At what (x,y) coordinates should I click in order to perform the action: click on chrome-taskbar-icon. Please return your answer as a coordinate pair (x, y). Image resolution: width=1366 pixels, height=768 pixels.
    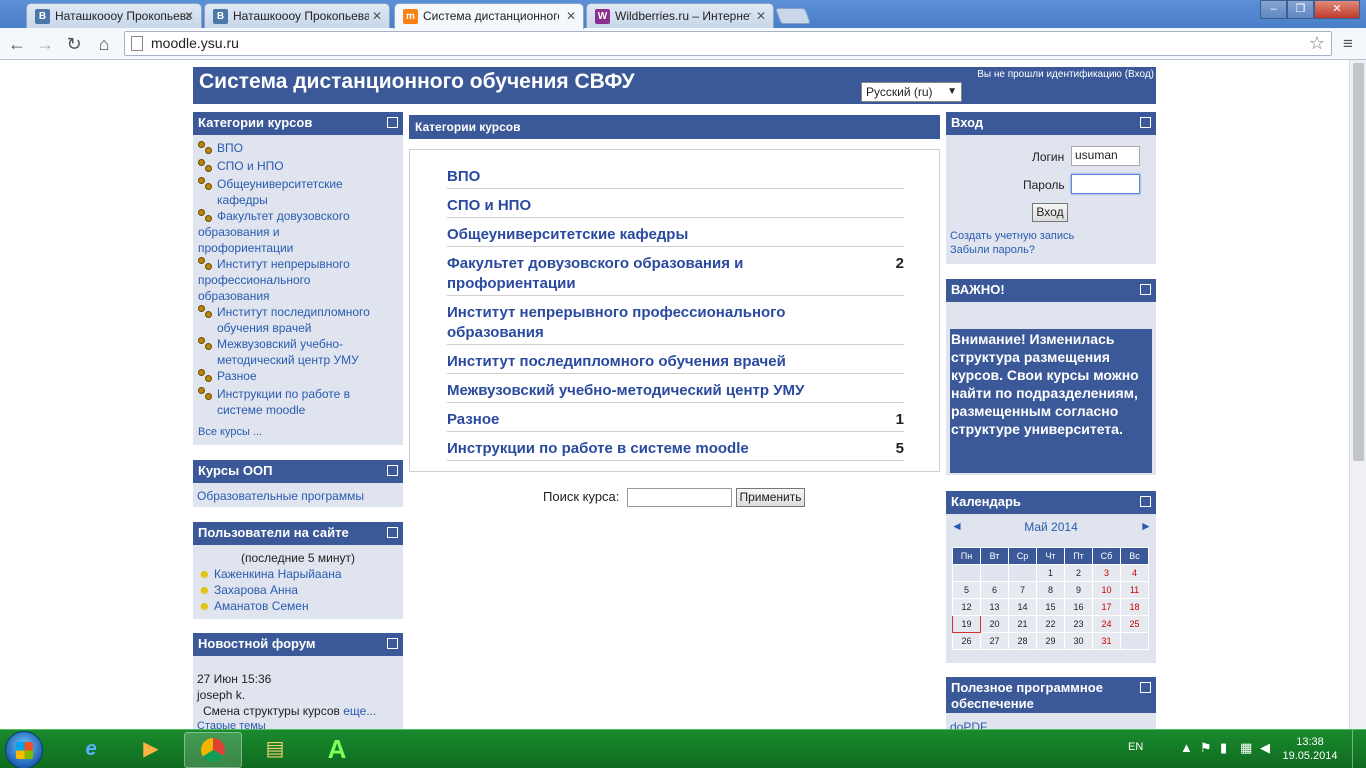
    Looking at the image, I should click on (213, 750).